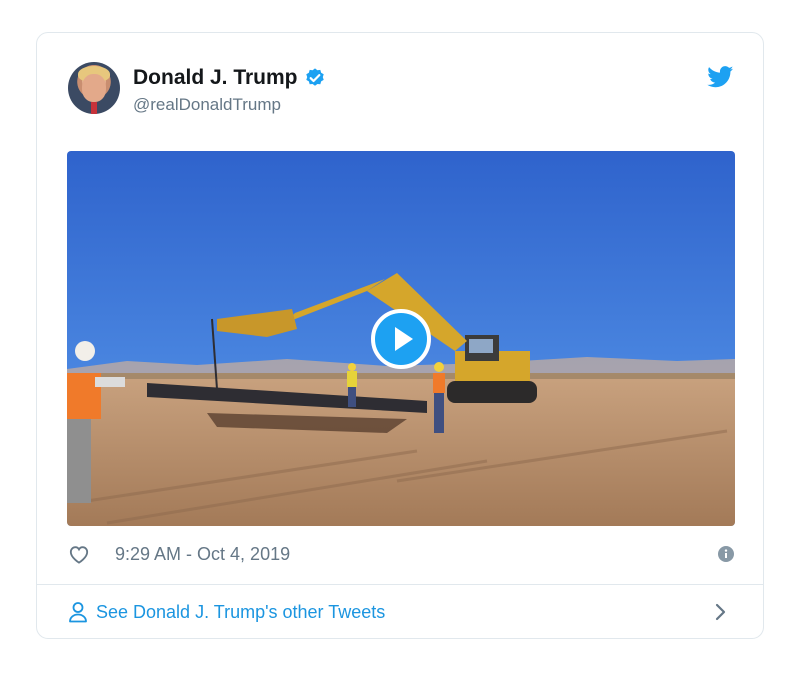 The image size is (800, 677). I want to click on play-icon, so click(401, 339).